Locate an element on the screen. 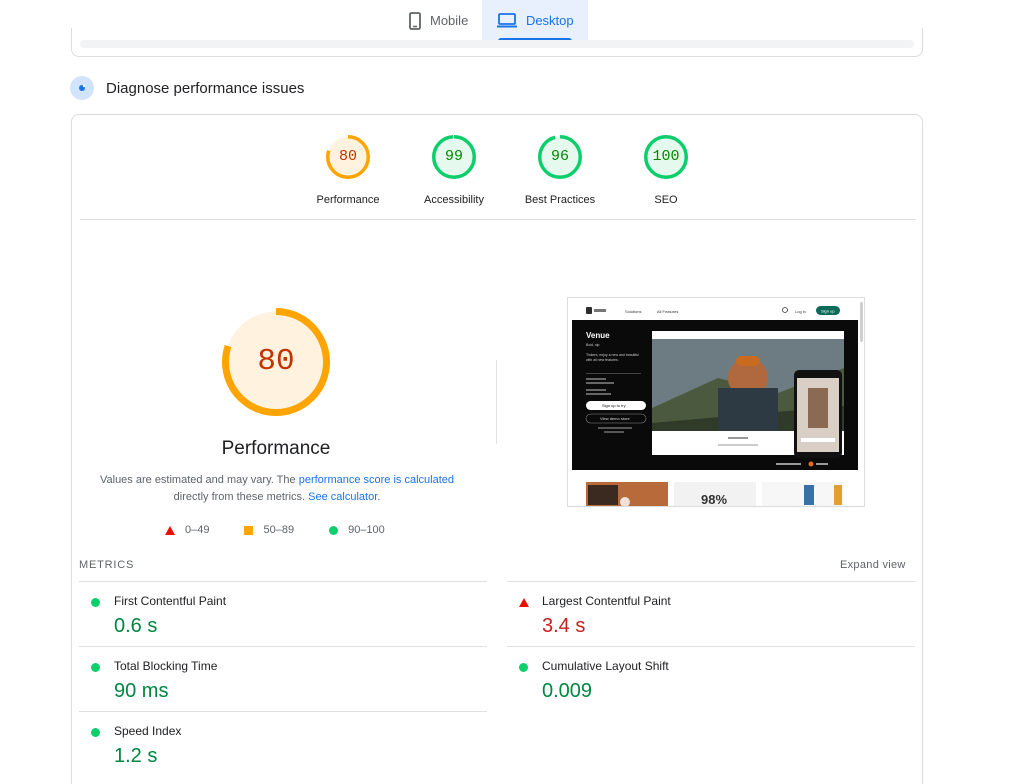  previous-section-card is located at coordinates (497, 42).